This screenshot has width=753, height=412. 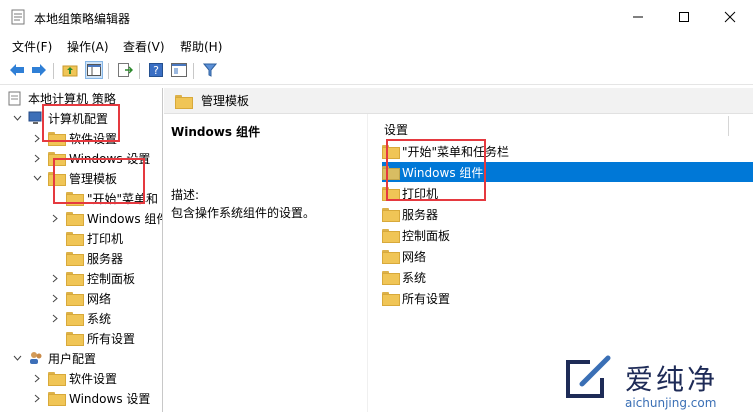 What do you see at coordinates (14, 98) in the screenshot?
I see `policy-document-icon` at bounding box center [14, 98].